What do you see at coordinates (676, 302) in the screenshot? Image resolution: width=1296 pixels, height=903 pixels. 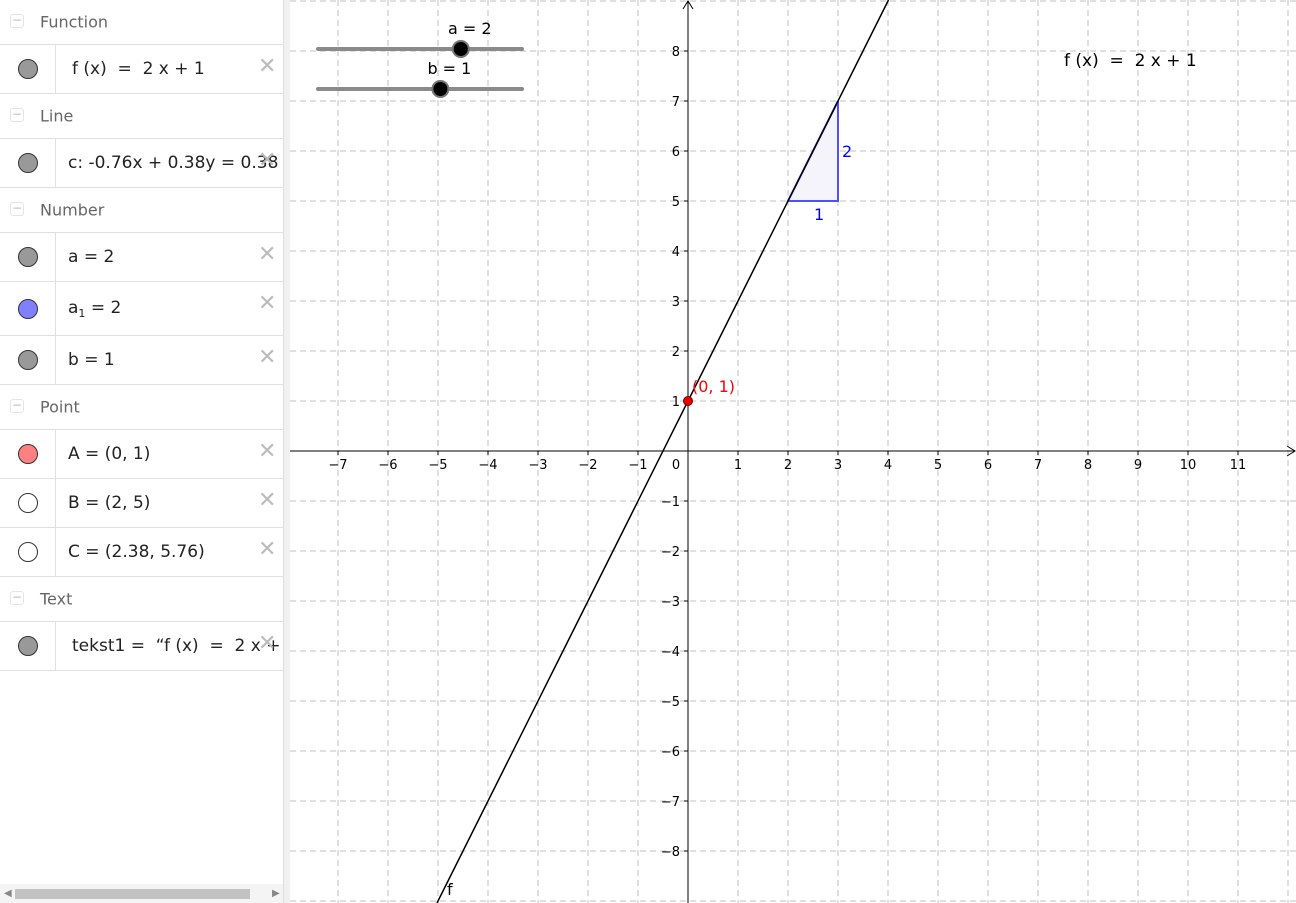 I see `y-tick-label: 3` at bounding box center [676, 302].